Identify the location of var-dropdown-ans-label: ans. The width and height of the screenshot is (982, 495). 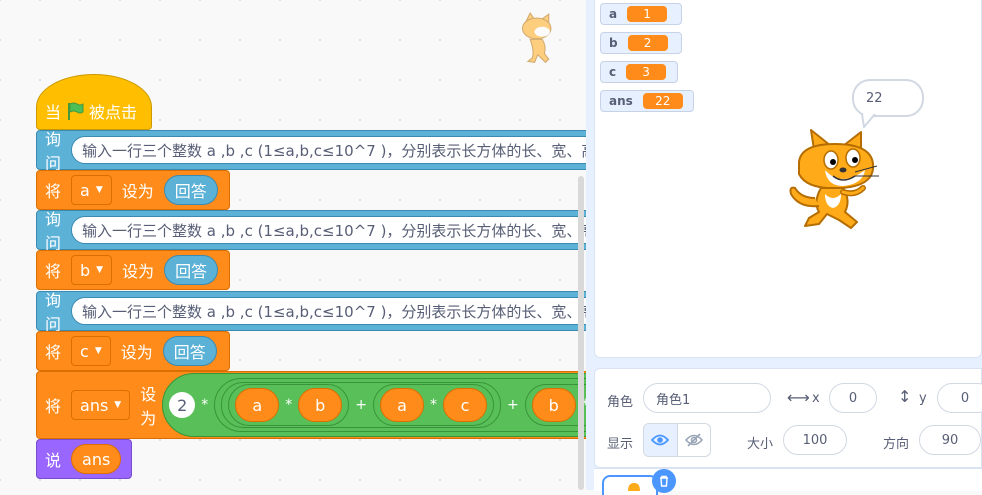
(94, 405).